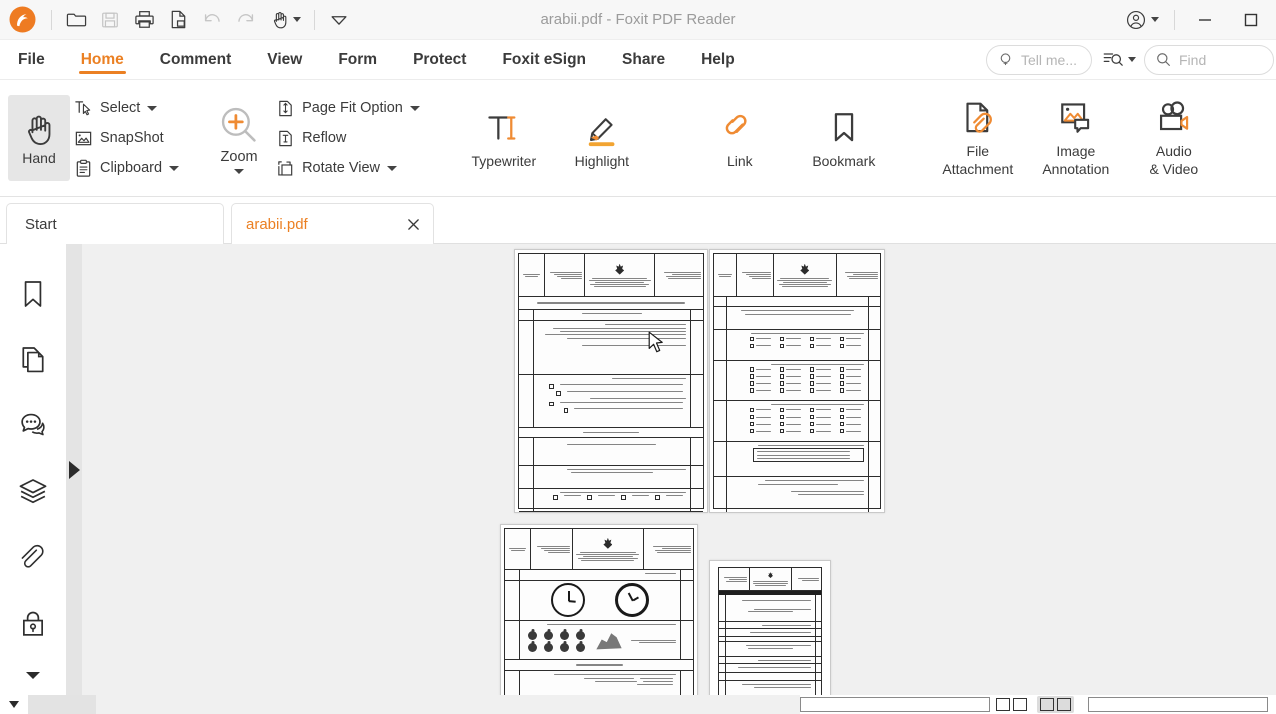 Image resolution: width=1276 pixels, height=714 pixels. I want to click on sidebar-item-comments, so click(33, 426).